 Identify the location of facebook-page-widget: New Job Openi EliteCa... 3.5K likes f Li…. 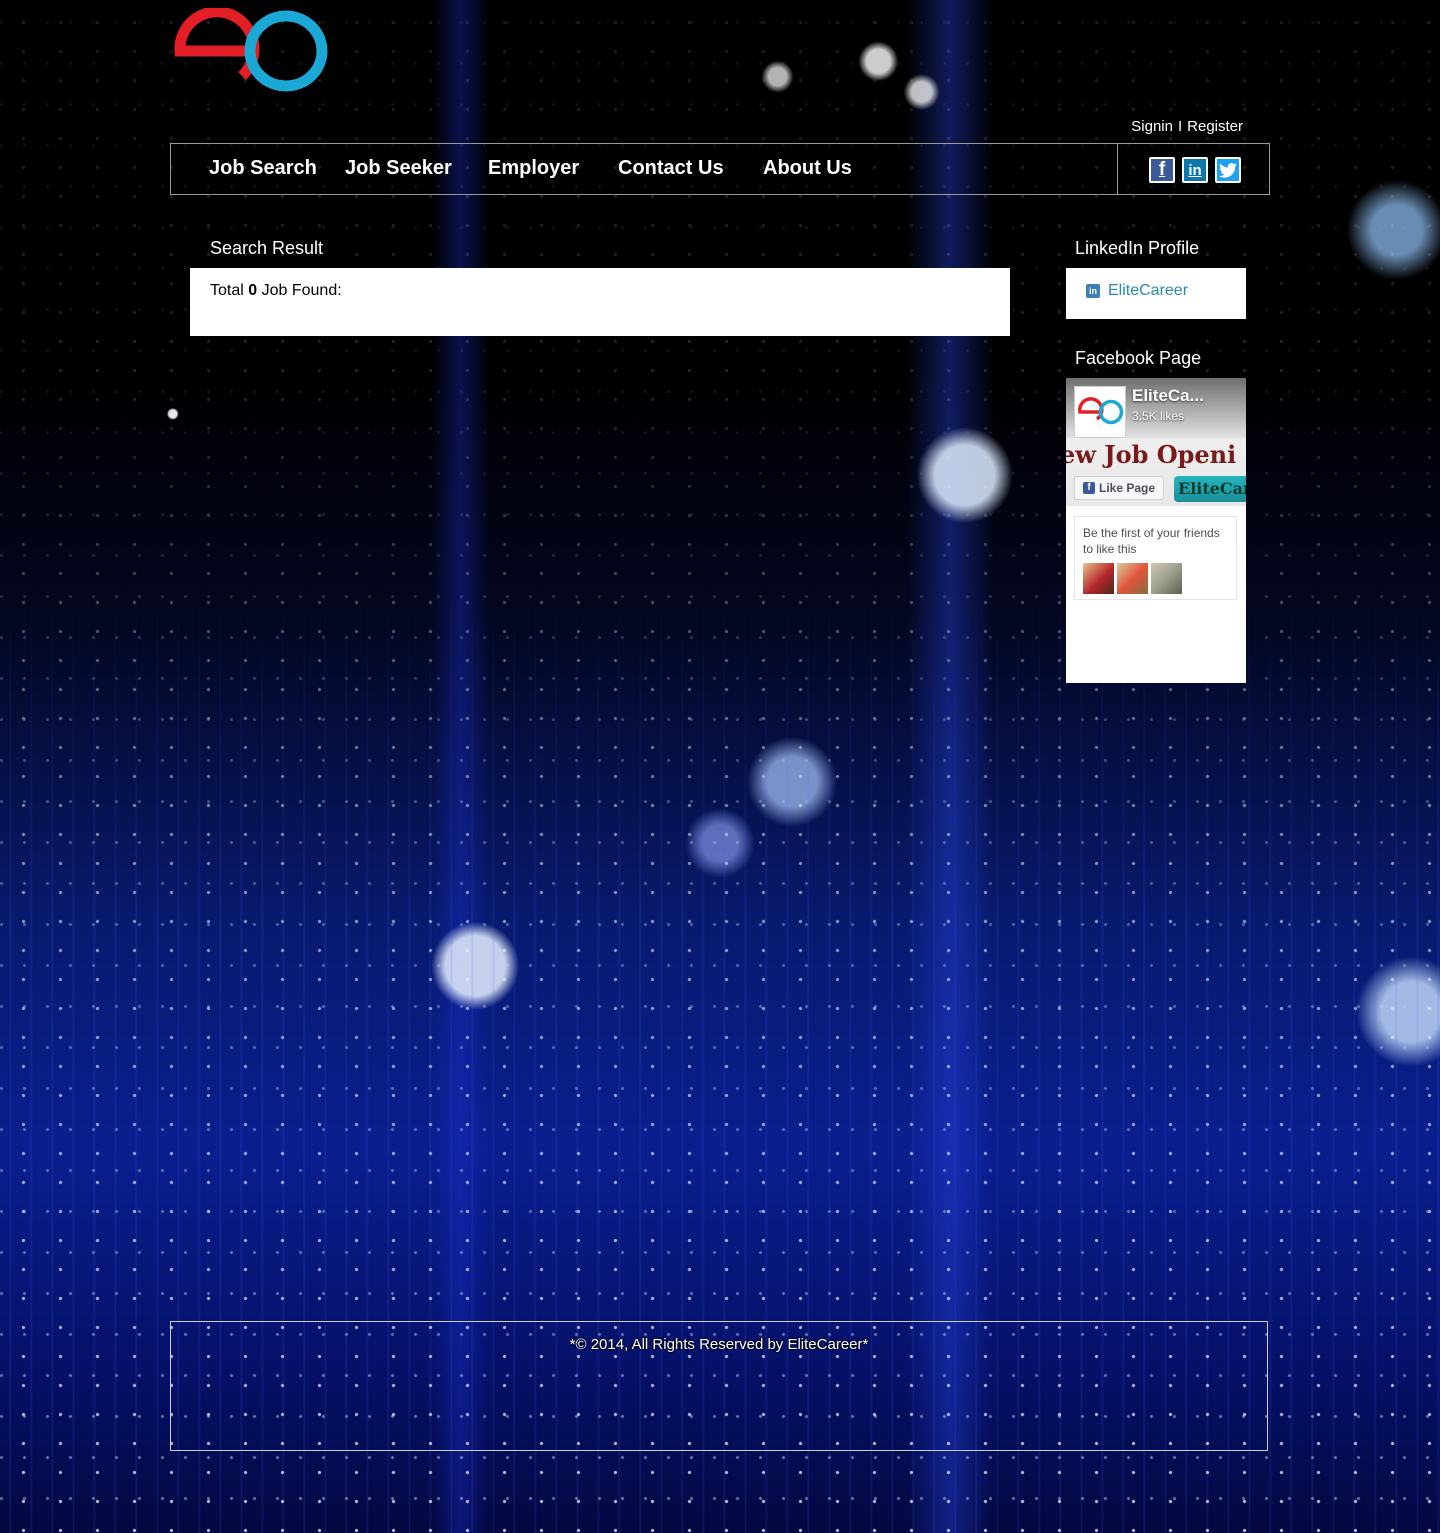
(1156, 530).